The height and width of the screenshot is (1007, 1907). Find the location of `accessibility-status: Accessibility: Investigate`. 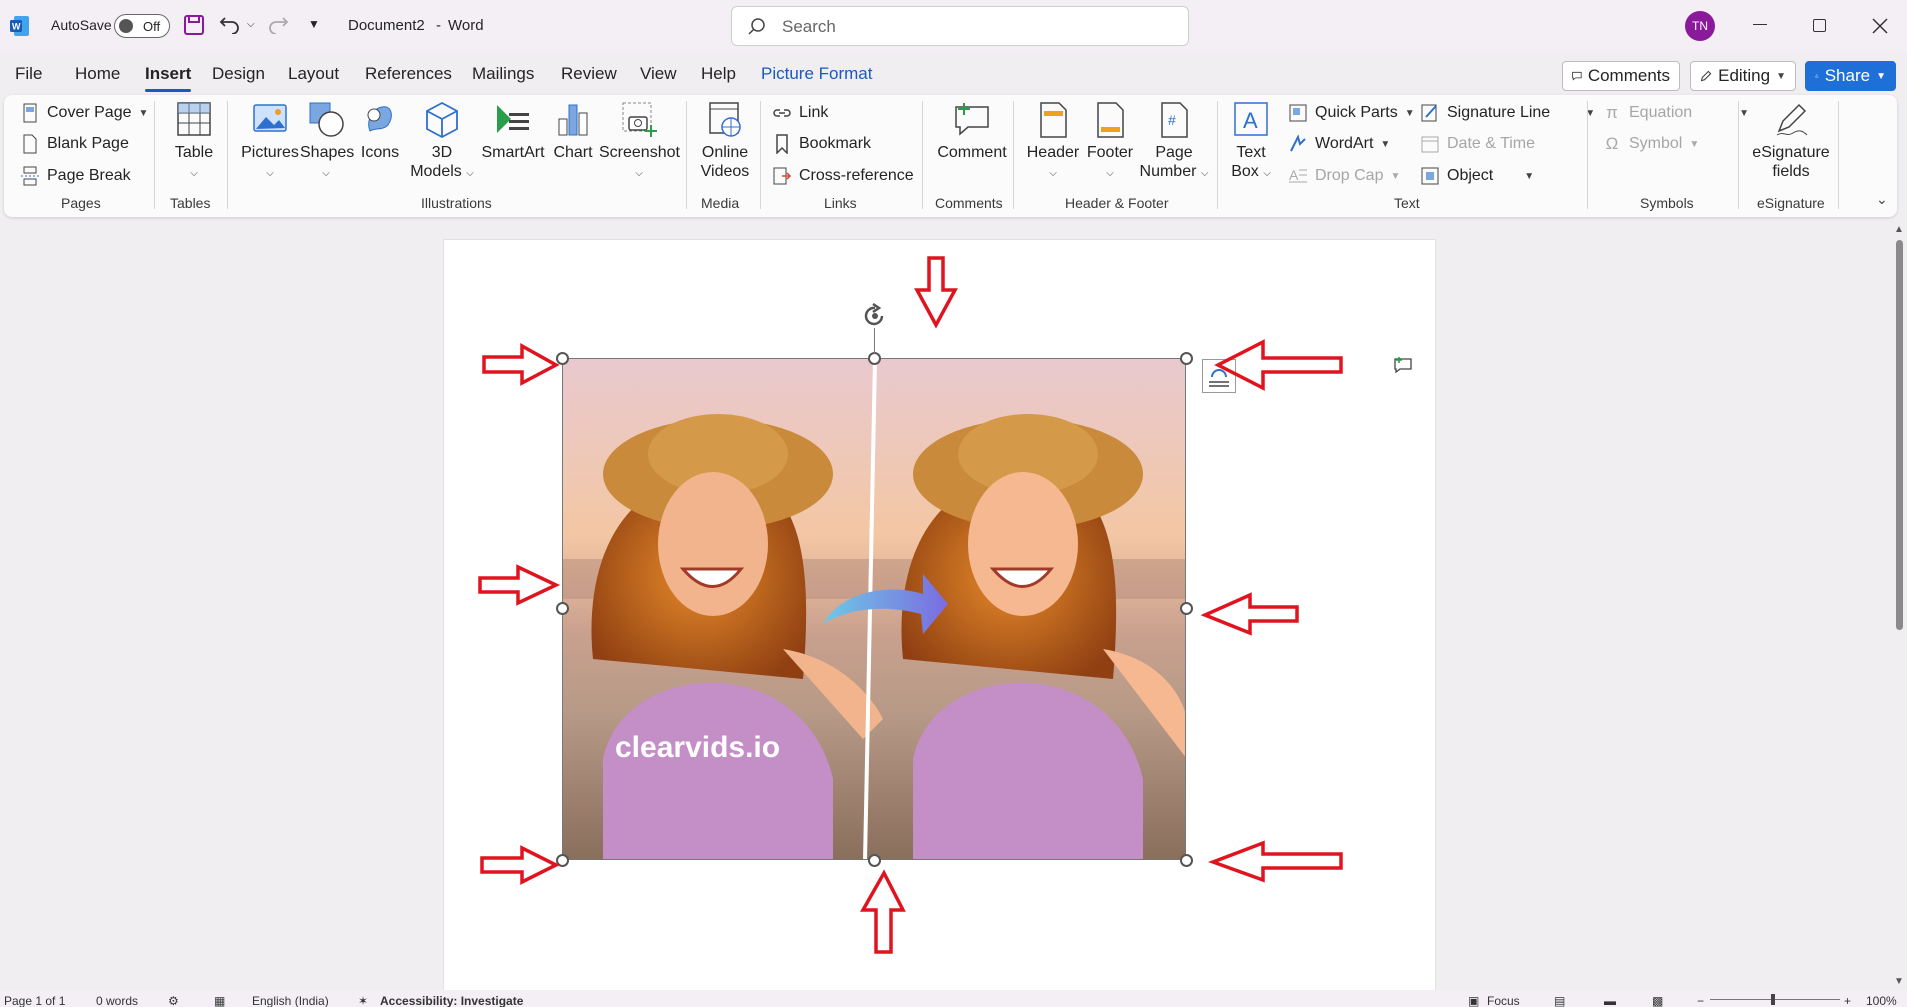

accessibility-status: Accessibility: Investigate is located at coordinates (451, 1000).